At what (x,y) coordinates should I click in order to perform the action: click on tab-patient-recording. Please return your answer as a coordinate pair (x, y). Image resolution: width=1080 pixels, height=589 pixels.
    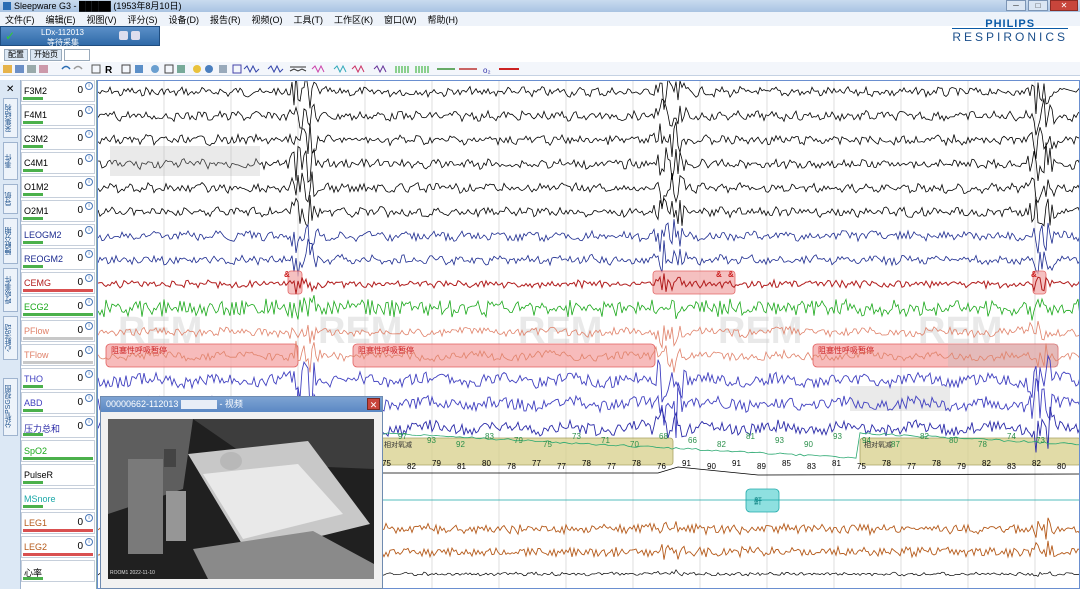
    Looking at the image, I should click on (77, 55).